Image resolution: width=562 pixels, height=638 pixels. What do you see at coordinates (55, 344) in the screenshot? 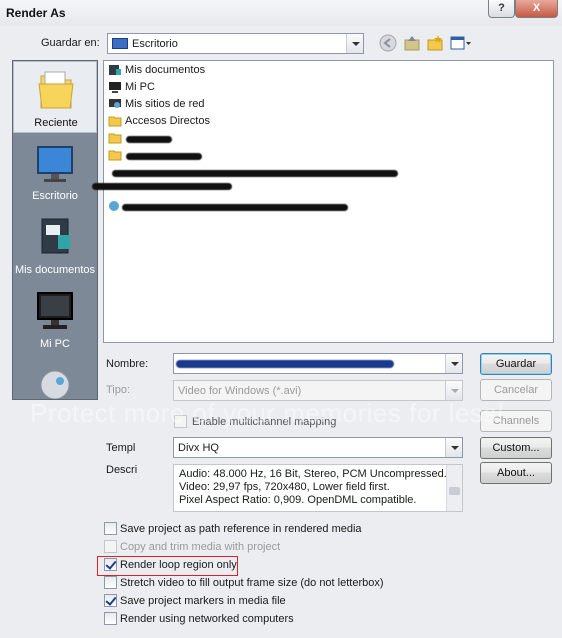
I see `place-label: Mi PC` at bounding box center [55, 344].